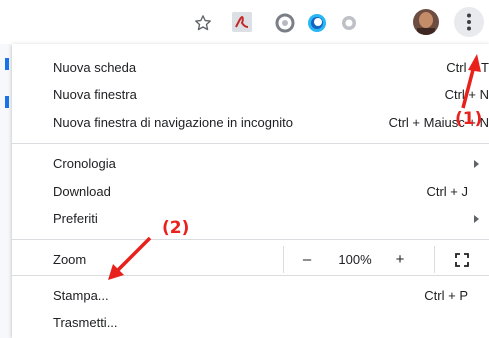 This screenshot has width=489, height=338. I want to click on pdf-extension-icon, so click(243, 23).